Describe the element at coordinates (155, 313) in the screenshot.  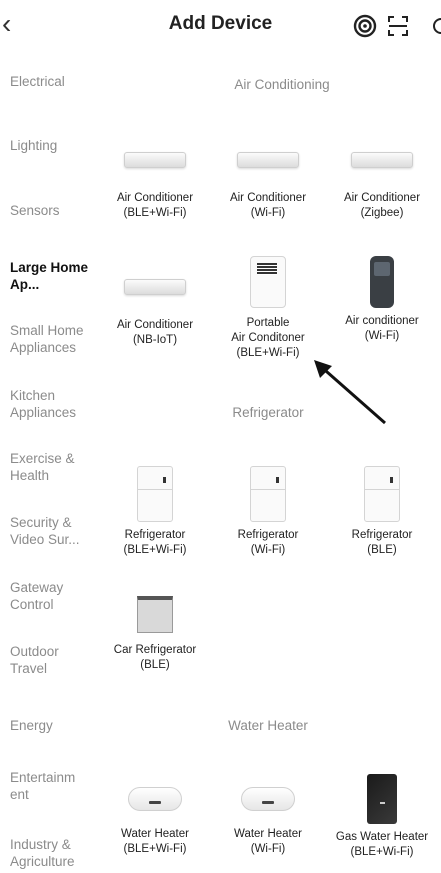
I see `device-tile: Air Conditioner (NB-IoT)` at that location.